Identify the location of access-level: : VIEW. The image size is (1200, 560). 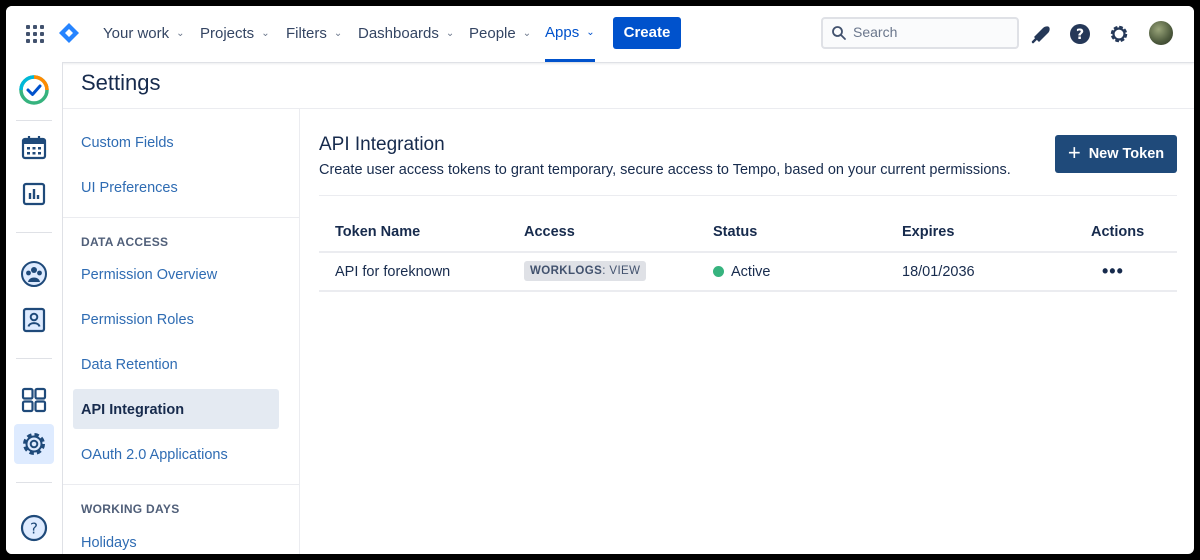
(621, 271).